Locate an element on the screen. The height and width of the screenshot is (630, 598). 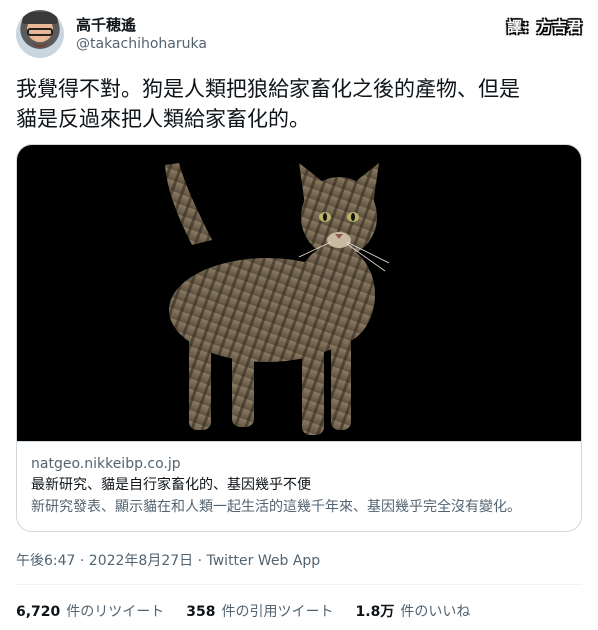
avatar-cap is located at coordinates (40, 18).